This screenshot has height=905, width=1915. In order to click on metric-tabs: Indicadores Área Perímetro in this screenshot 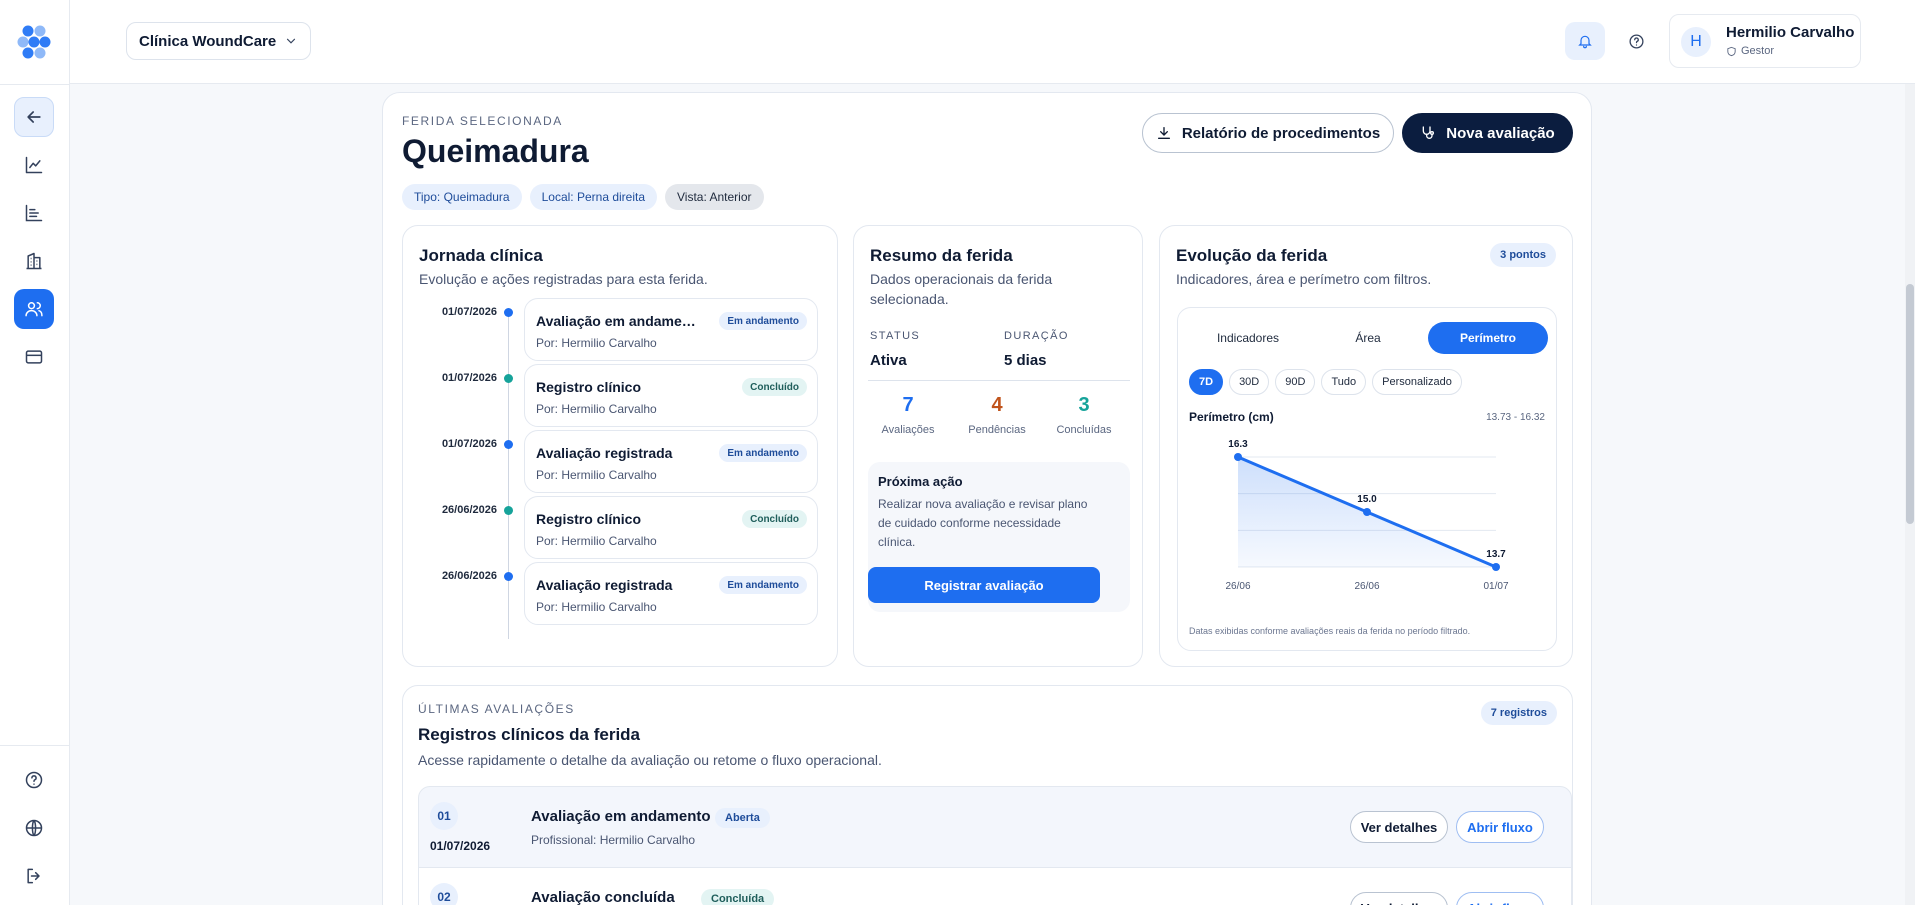, I will do `click(1368, 338)`.